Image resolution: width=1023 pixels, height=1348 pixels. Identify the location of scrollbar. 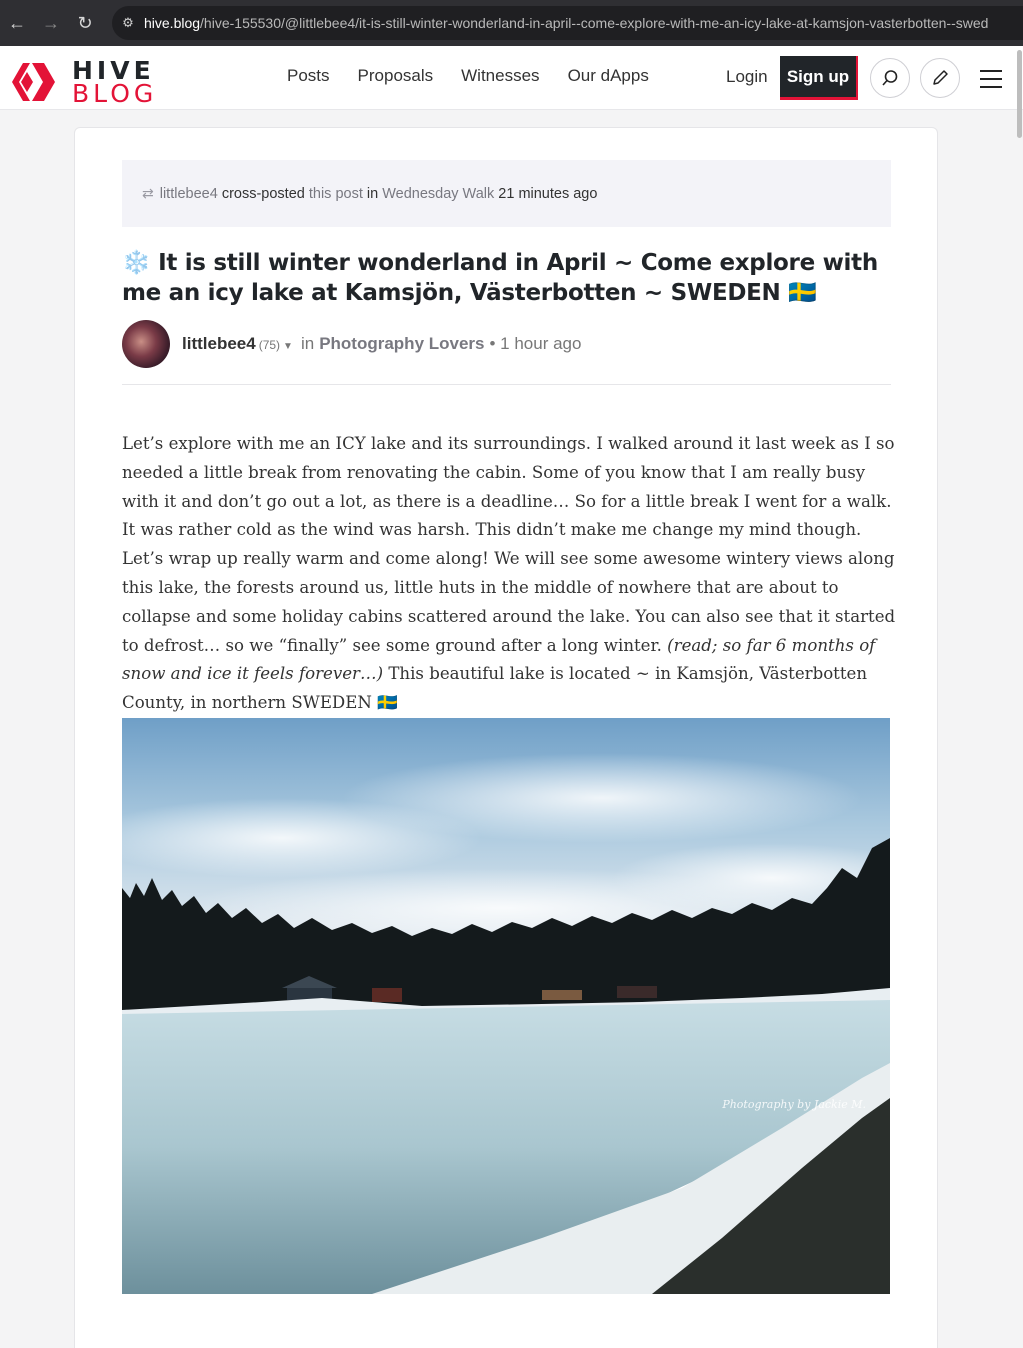
(1019, 94).